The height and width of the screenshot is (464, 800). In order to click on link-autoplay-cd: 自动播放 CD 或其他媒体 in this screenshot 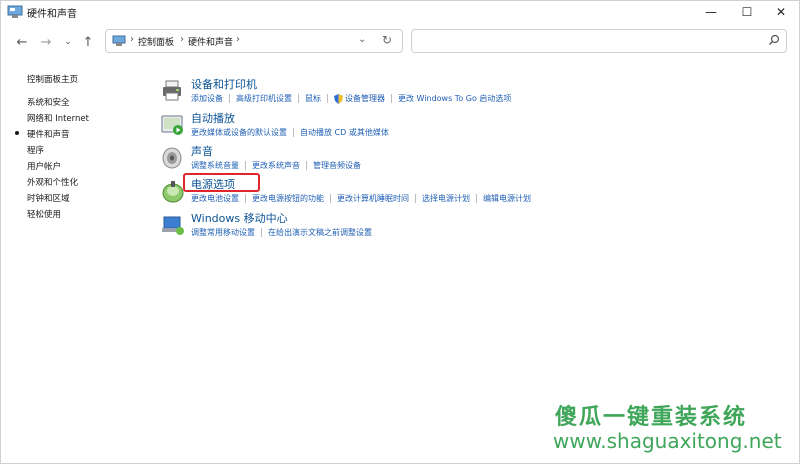, I will do `click(344, 132)`.